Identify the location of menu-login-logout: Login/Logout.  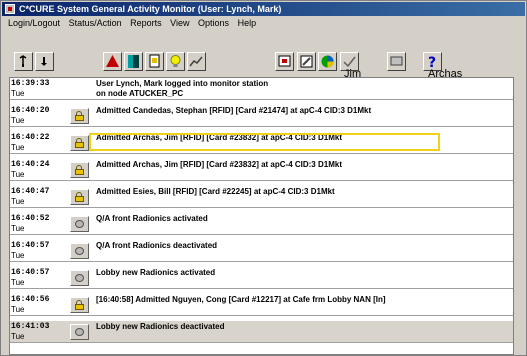
(34, 23).